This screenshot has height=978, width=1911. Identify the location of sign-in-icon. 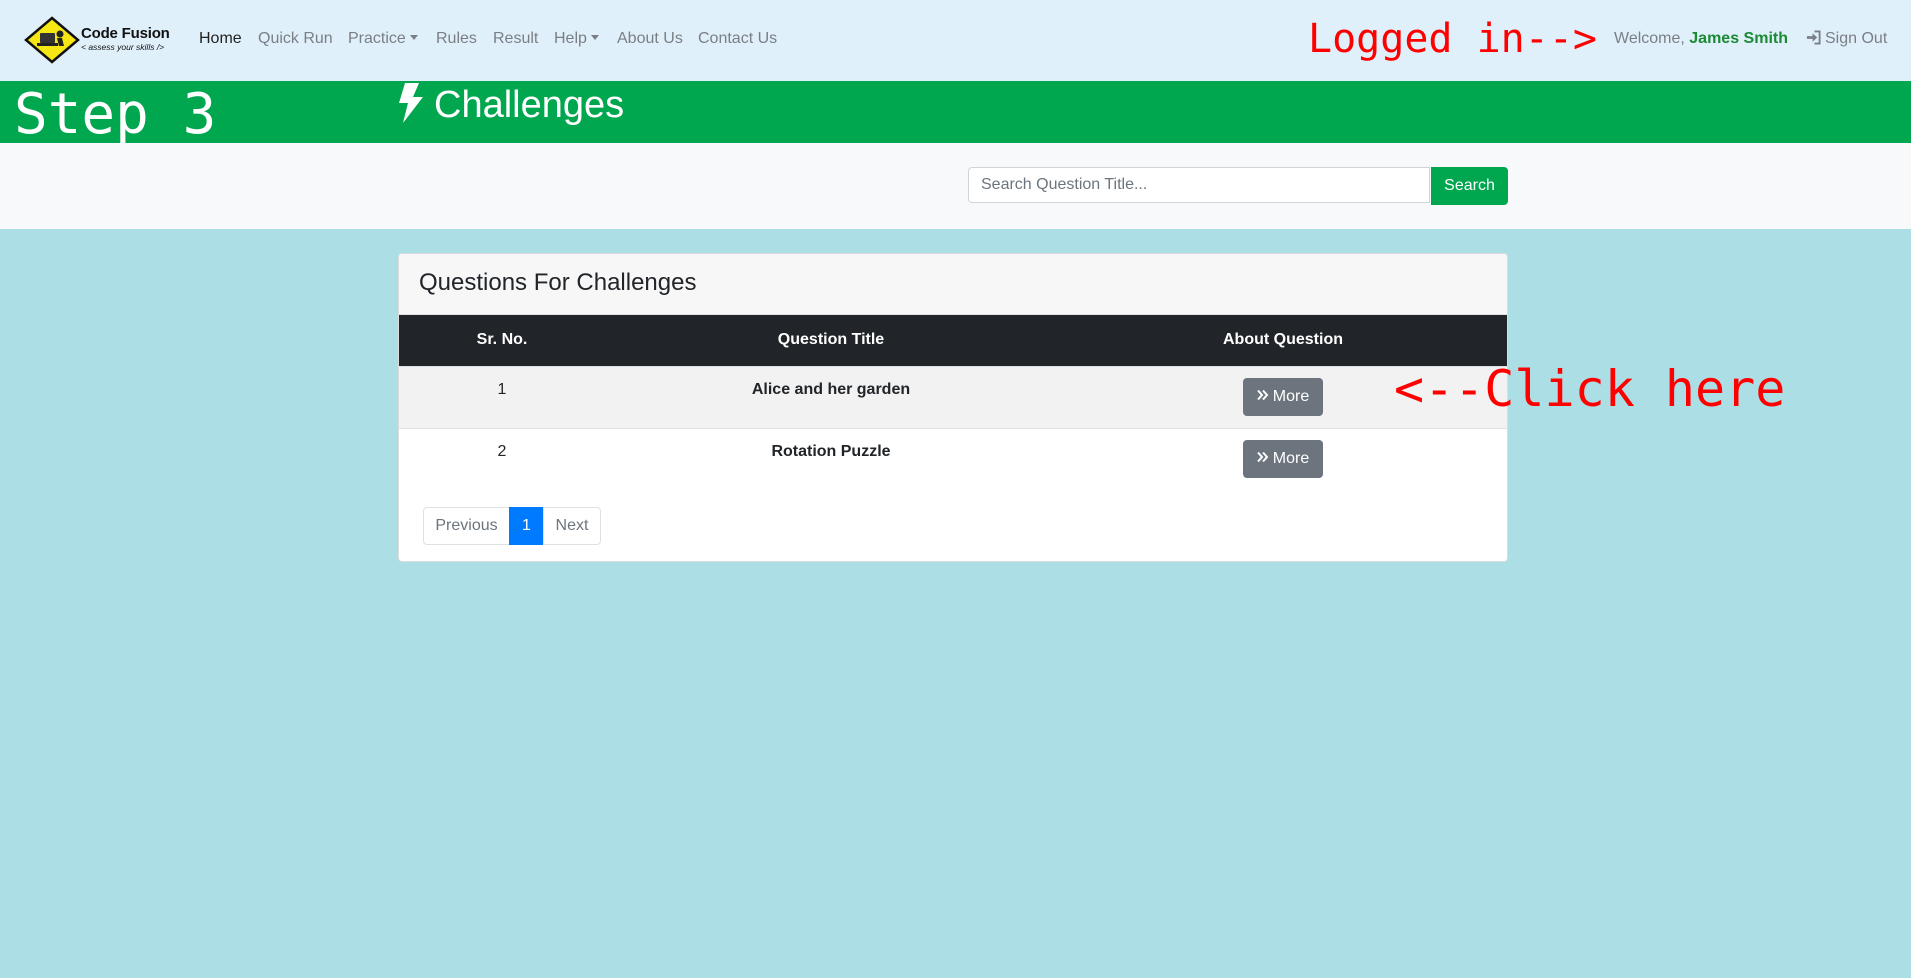
(1813, 37).